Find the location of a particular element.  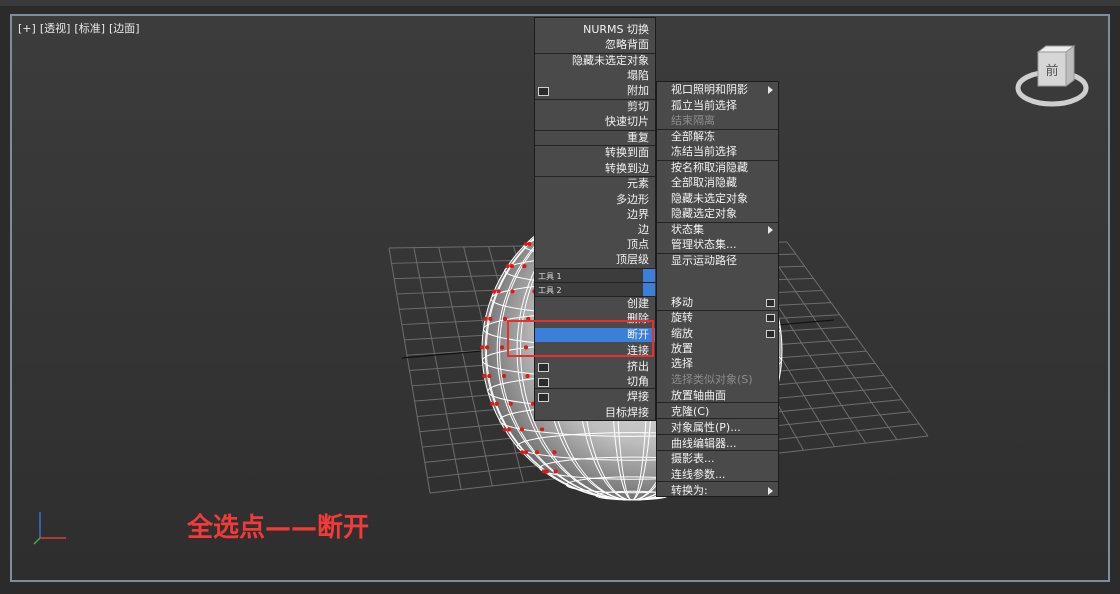

right-menu-item-1: 孤立当前选择 is located at coordinates (704, 105).